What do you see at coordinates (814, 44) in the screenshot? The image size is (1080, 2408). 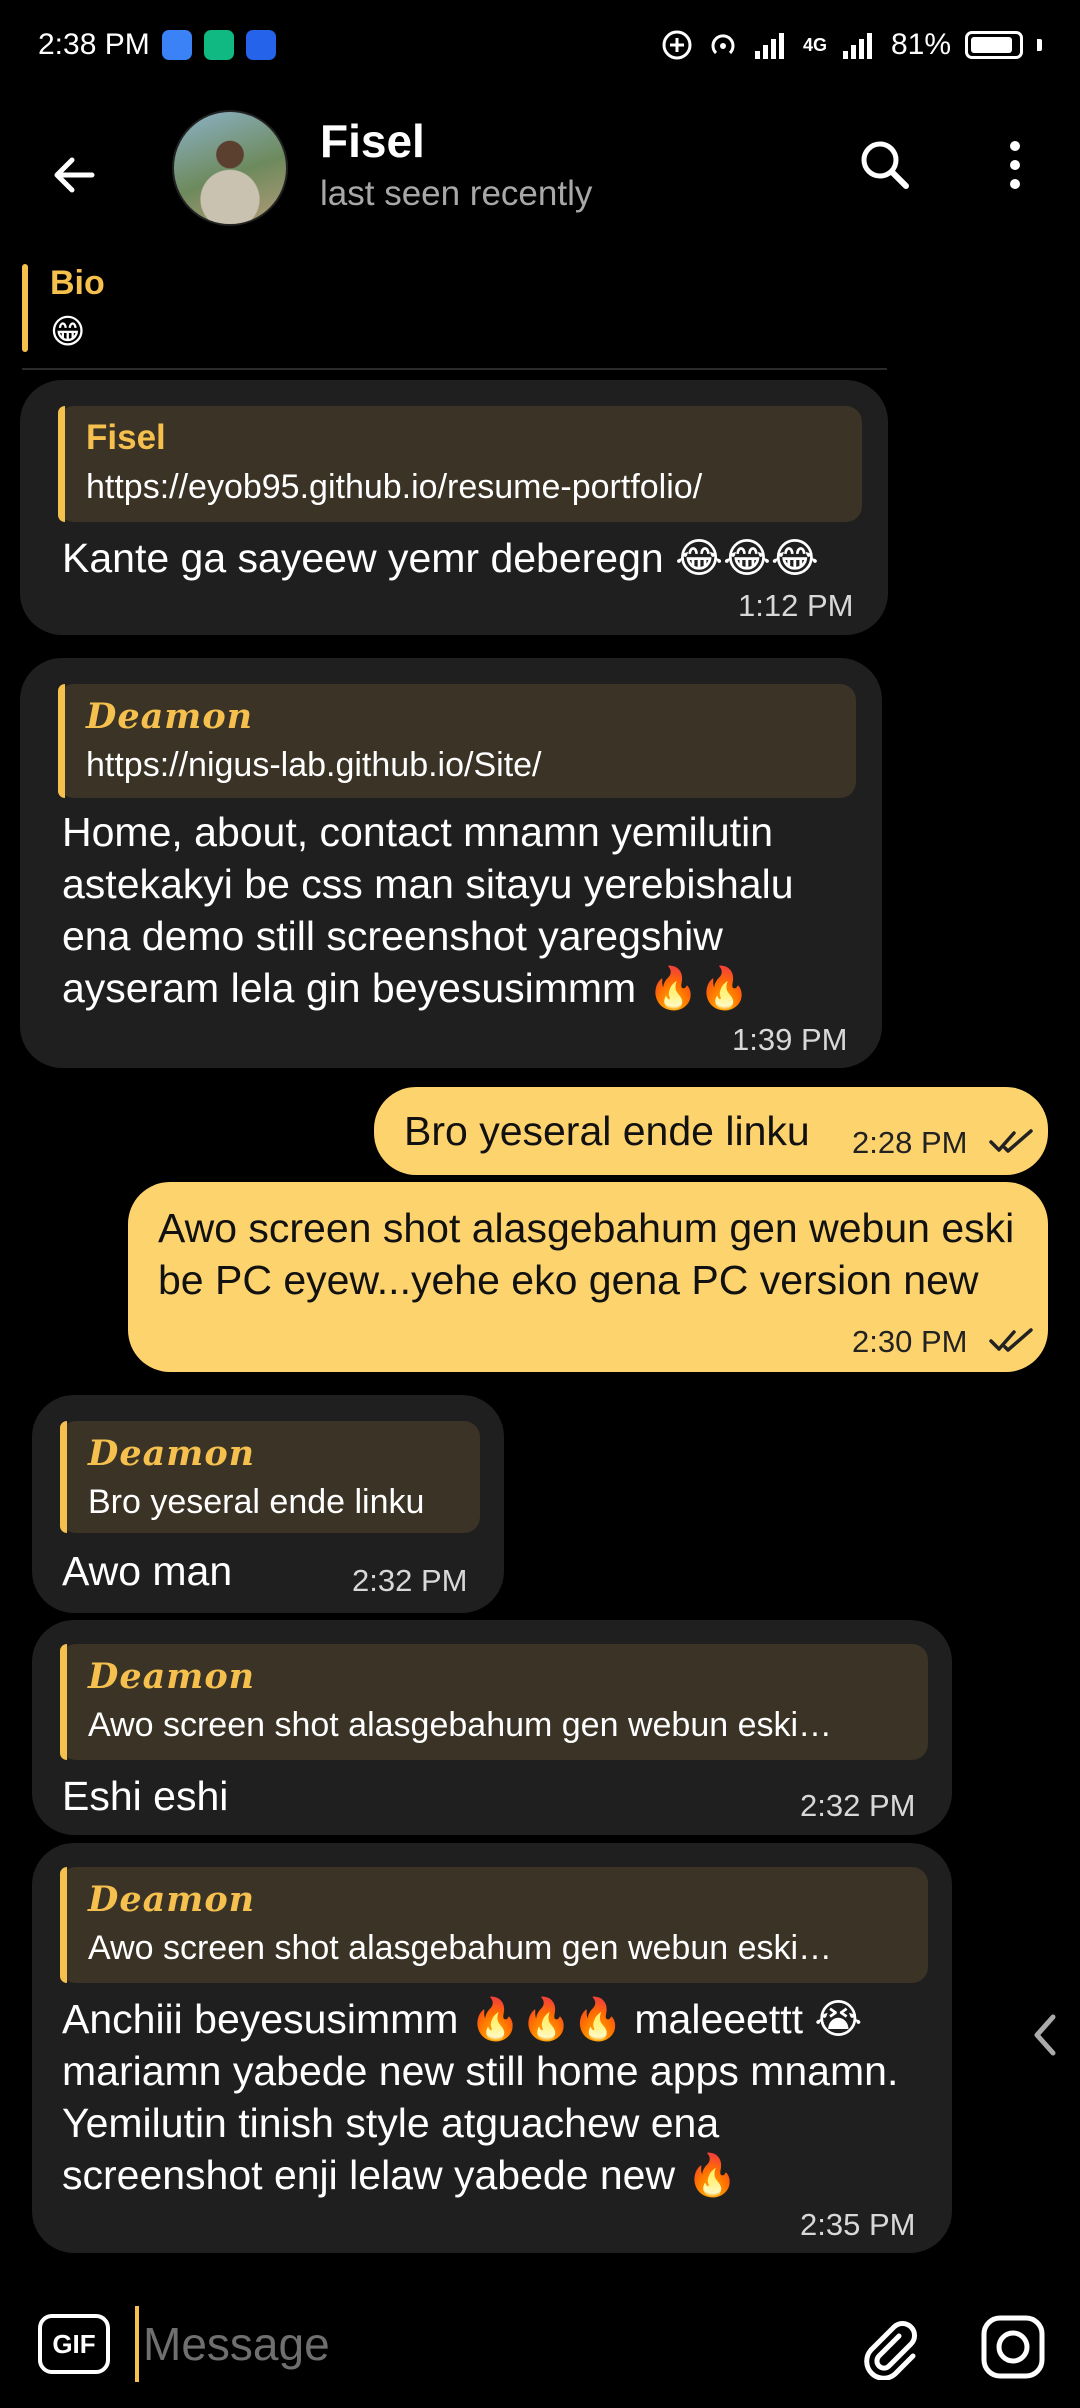 I see `network-type: 4G` at bounding box center [814, 44].